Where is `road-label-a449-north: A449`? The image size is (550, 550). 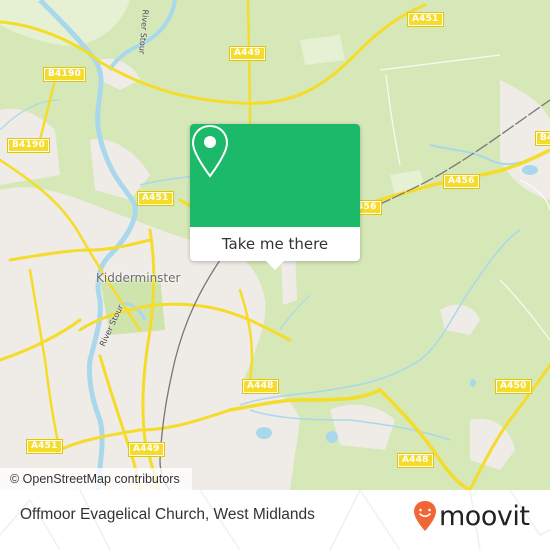
road-label-a449-north: A449 is located at coordinates (247, 53).